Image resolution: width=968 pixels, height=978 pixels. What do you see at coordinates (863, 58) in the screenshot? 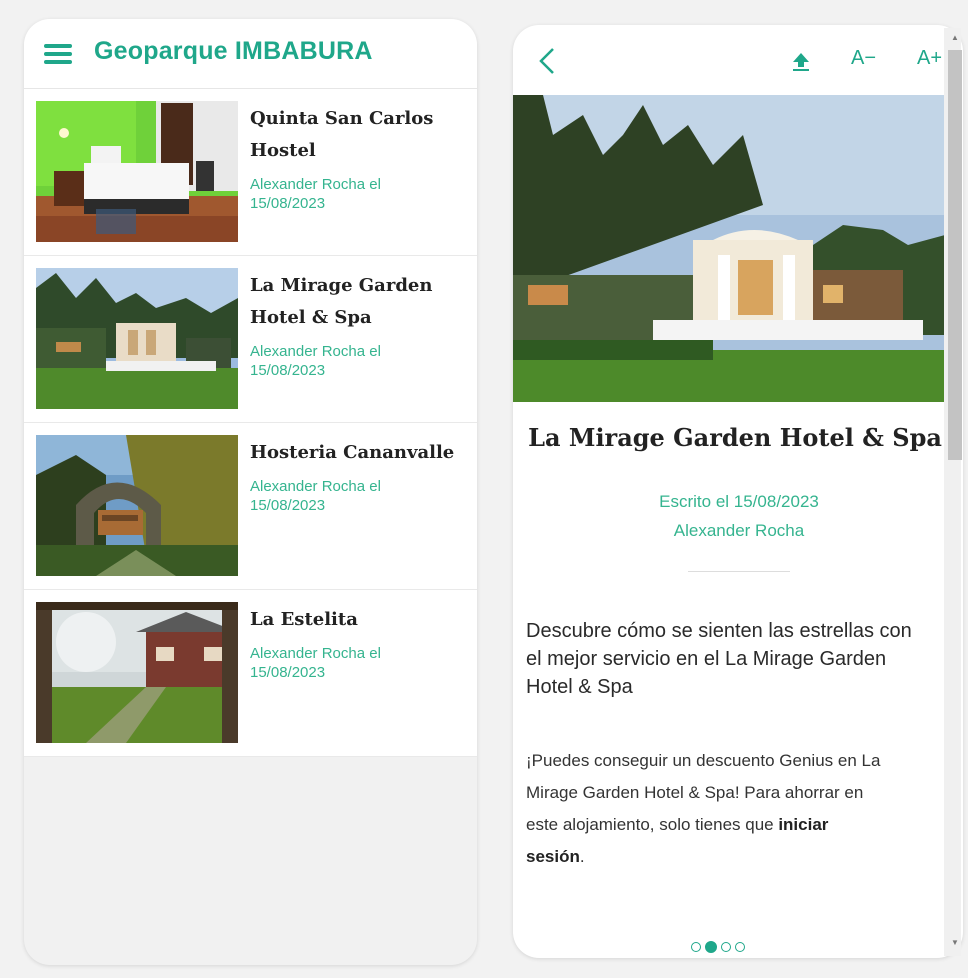
I see `font-decrease-button: A−` at bounding box center [863, 58].